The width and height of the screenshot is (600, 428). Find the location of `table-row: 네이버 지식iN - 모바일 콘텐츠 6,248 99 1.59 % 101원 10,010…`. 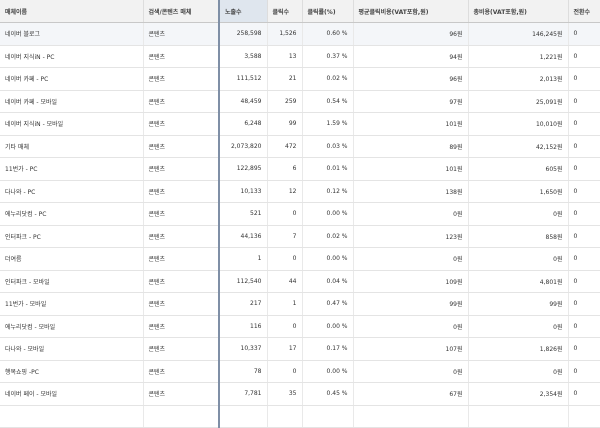

table-row: 네이버 지식iN - 모바일 콘텐츠 6,248 99 1.59 % 101원 10,010… is located at coordinates (300, 124).